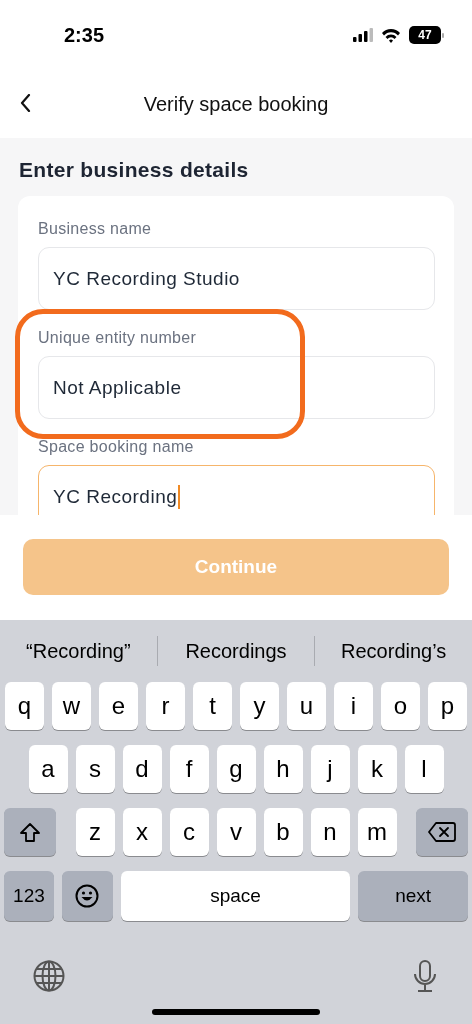  I want to click on emoji-icon, so click(87, 896).